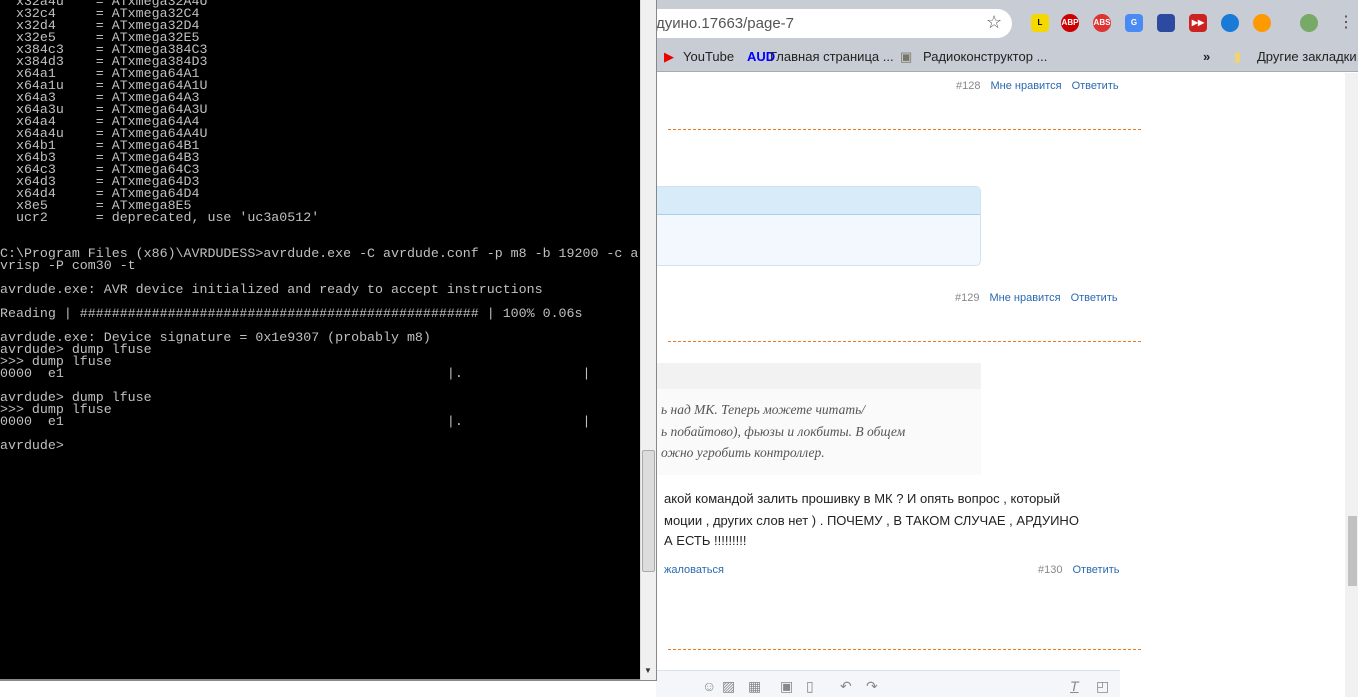 The width and height of the screenshot is (1358, 697). I want to click on terminal-scrollbar-thumb, so click(648, 511).